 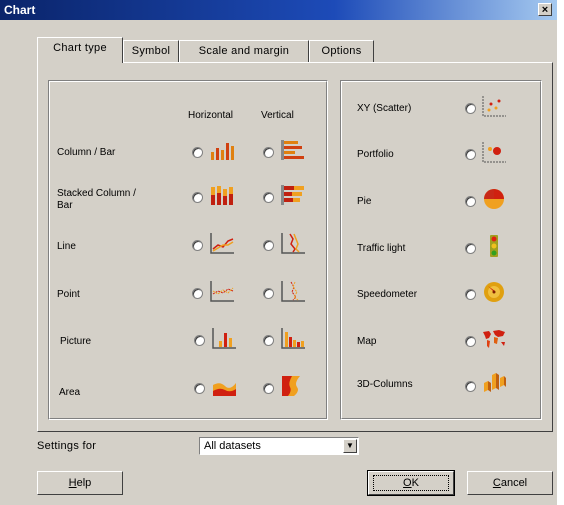 I want to click on row-label-column-bar: Column / Bar, so click(x=86, y=152).